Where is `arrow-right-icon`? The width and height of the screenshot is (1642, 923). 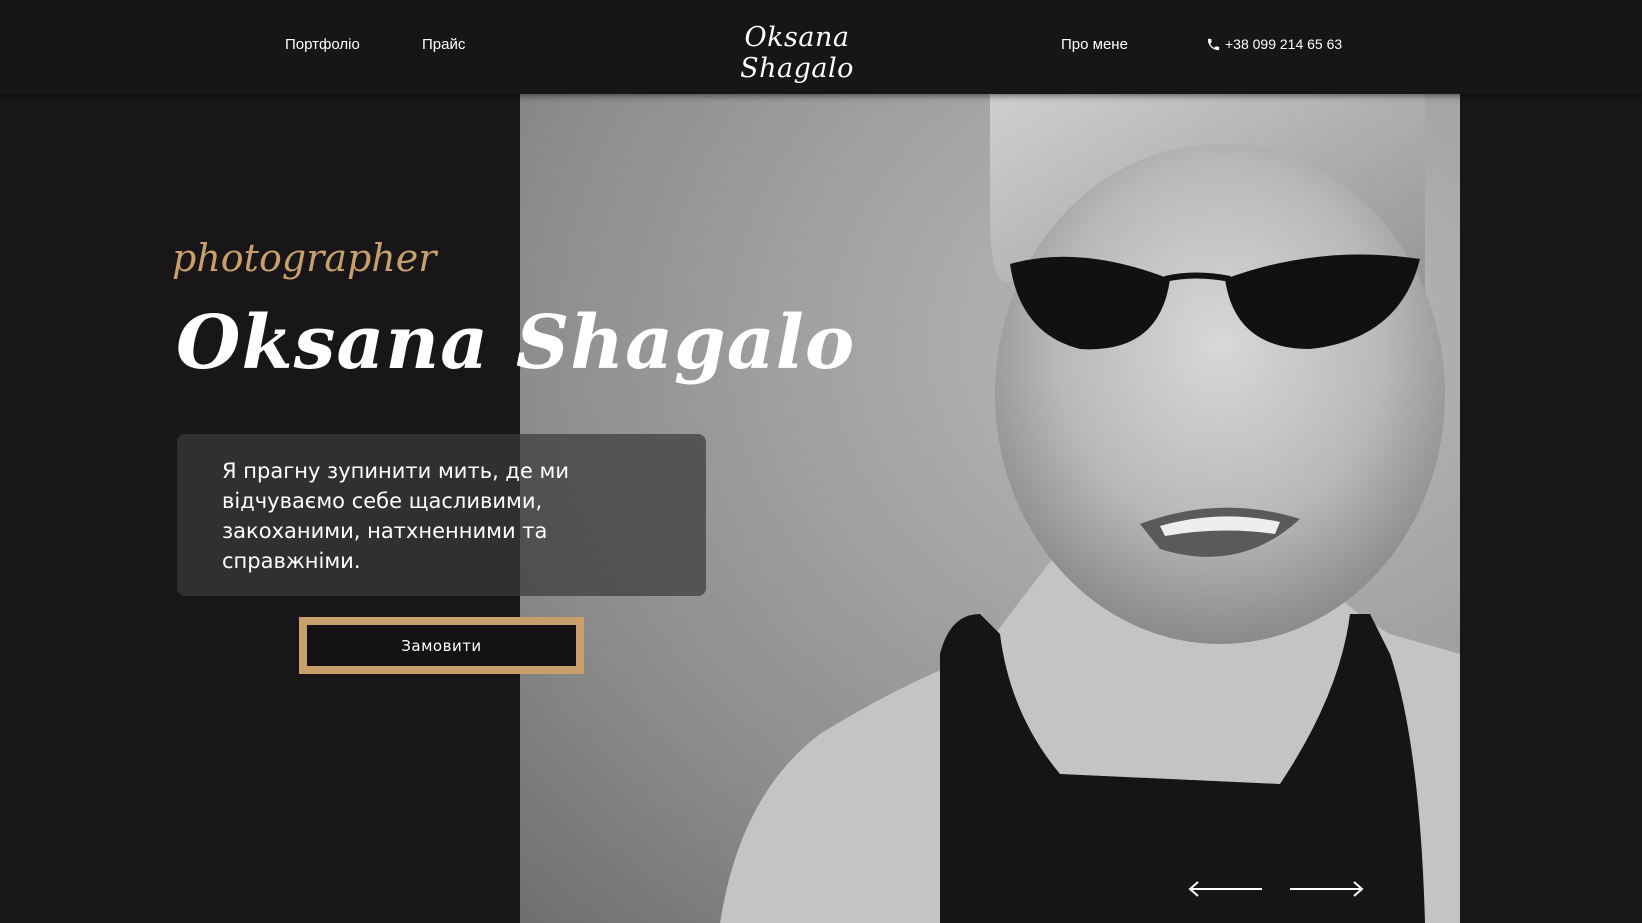
arrow-right-icon is located at coordinates (1327, 889).